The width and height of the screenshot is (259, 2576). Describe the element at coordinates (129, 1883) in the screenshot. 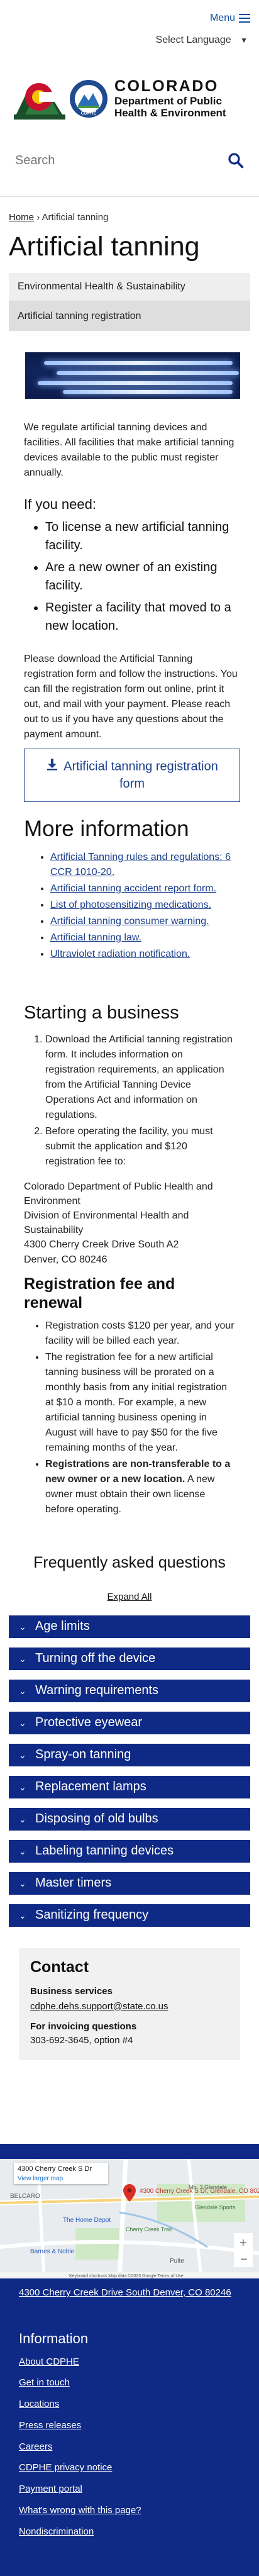

I see `faq-item-master-timers: ⌄ Master timers` at that location.